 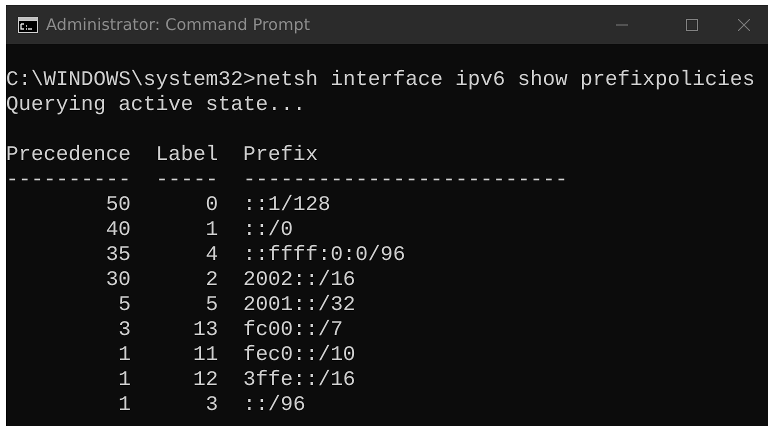 What do you see at coordinates (118, 205) in the screenshot?
I see `table-cell: 50` at bounding box center [118, 205].